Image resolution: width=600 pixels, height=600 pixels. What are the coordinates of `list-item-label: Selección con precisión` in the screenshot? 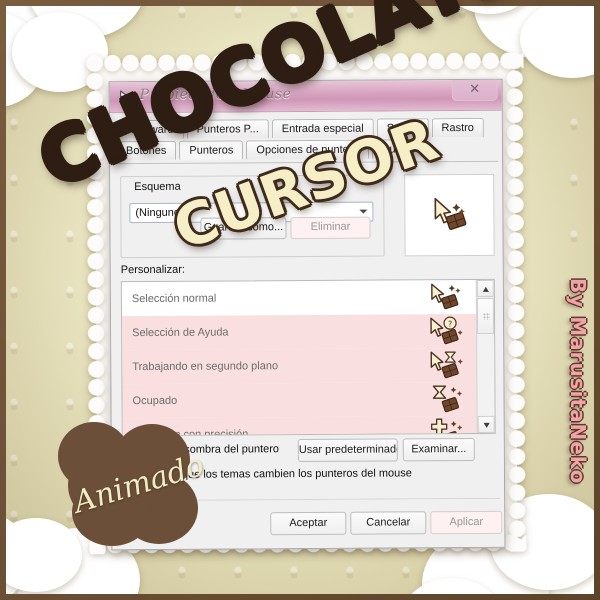 It's located at (190, 432).